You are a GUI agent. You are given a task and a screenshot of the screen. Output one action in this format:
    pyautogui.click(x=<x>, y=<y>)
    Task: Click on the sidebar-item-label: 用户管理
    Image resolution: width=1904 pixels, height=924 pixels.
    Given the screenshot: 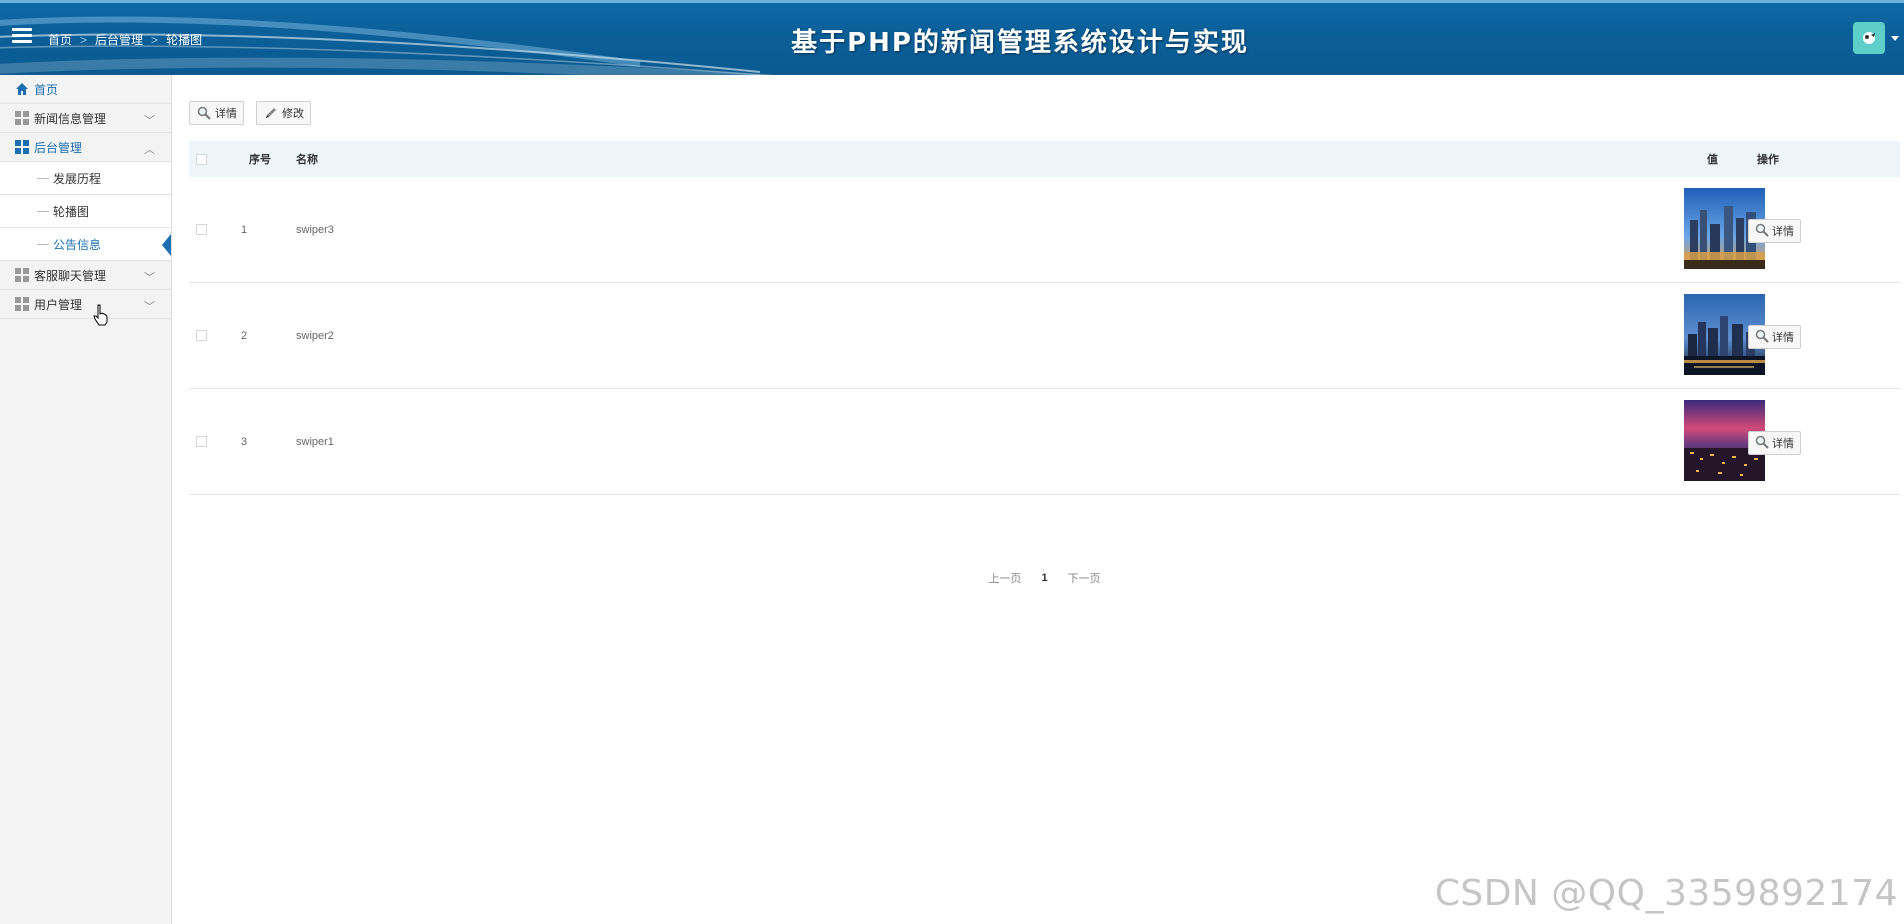 What is the action you would take?
    pyautogui.click(x=58, y=304)
    